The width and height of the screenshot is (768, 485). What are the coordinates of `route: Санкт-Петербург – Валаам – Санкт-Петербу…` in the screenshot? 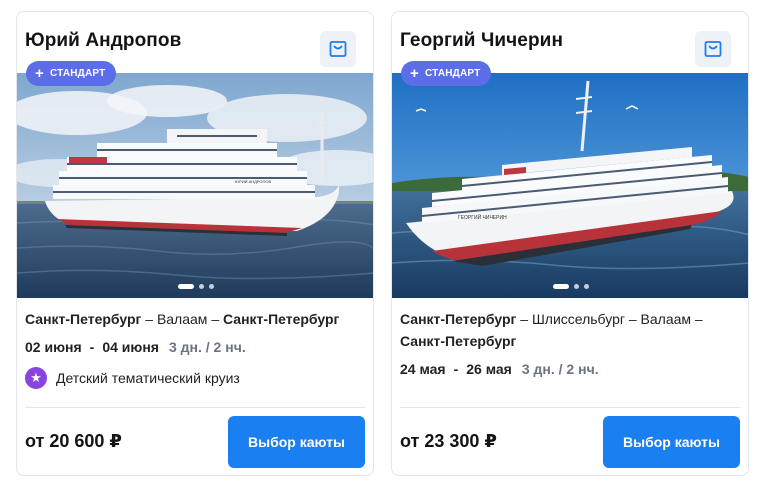 It's located at (185, 319).